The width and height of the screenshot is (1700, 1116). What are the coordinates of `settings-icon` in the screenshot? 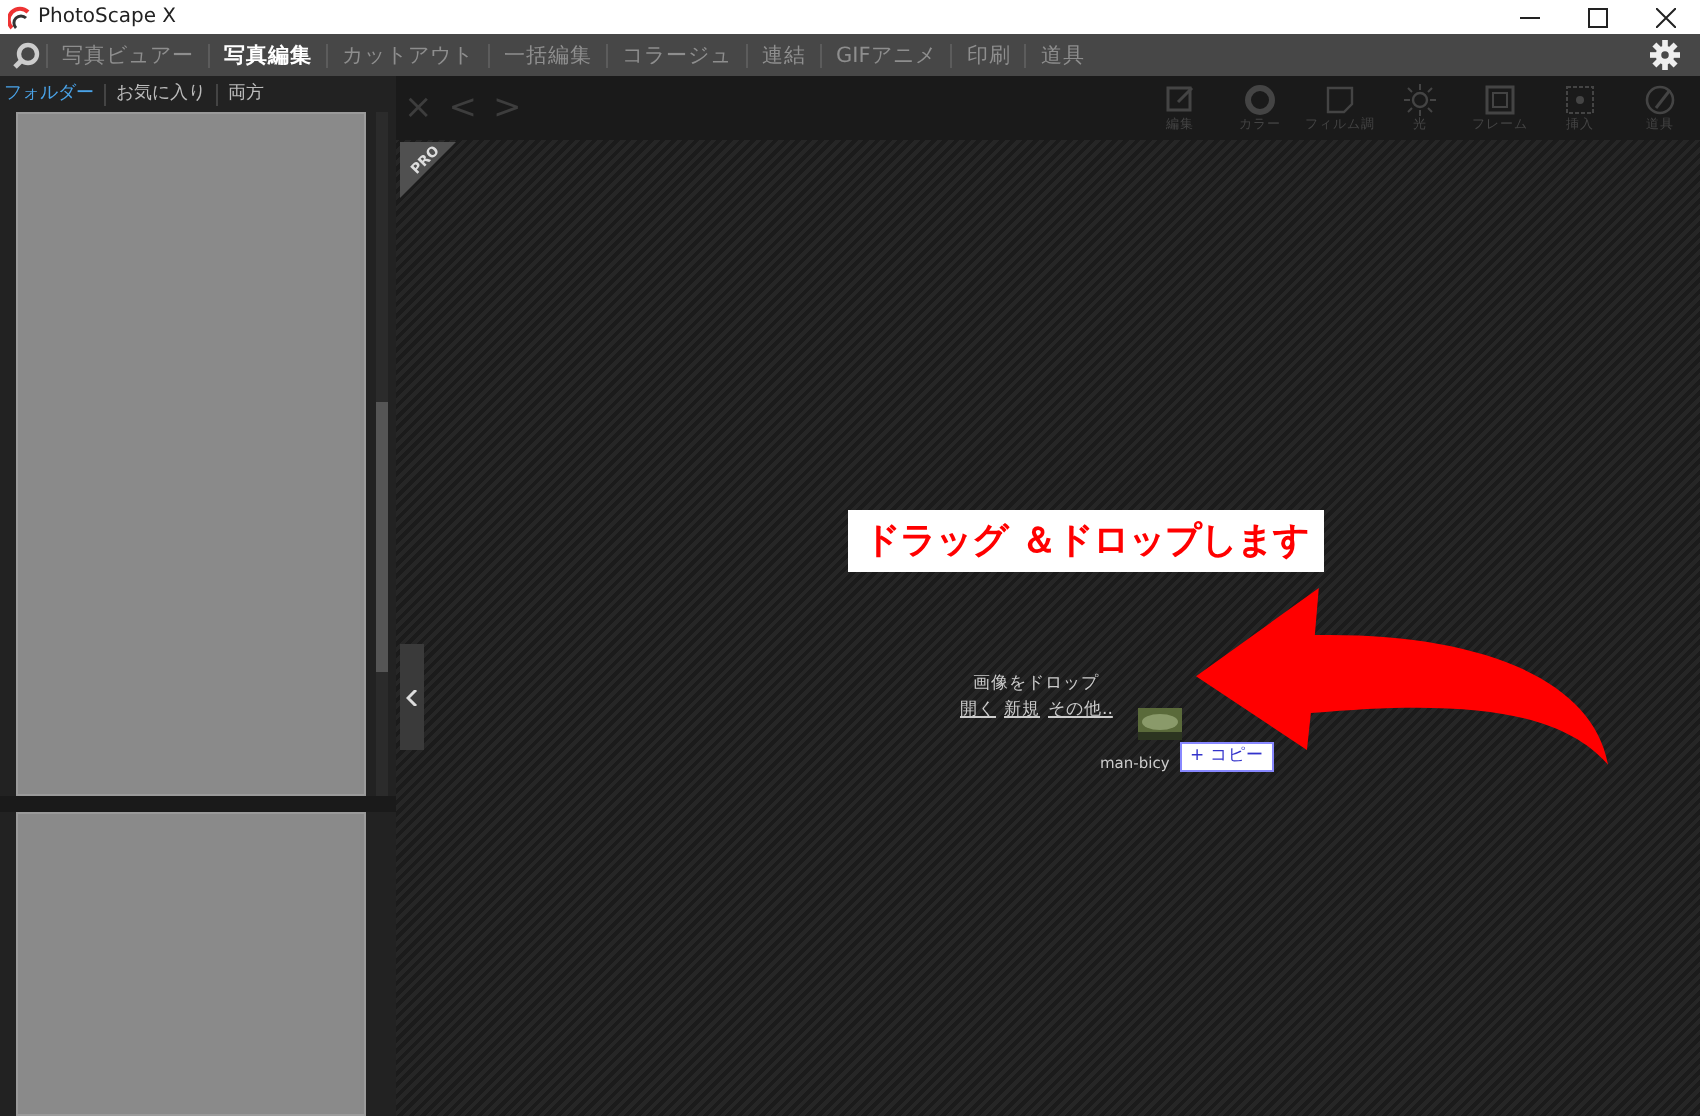 It's located at (1665, 55).